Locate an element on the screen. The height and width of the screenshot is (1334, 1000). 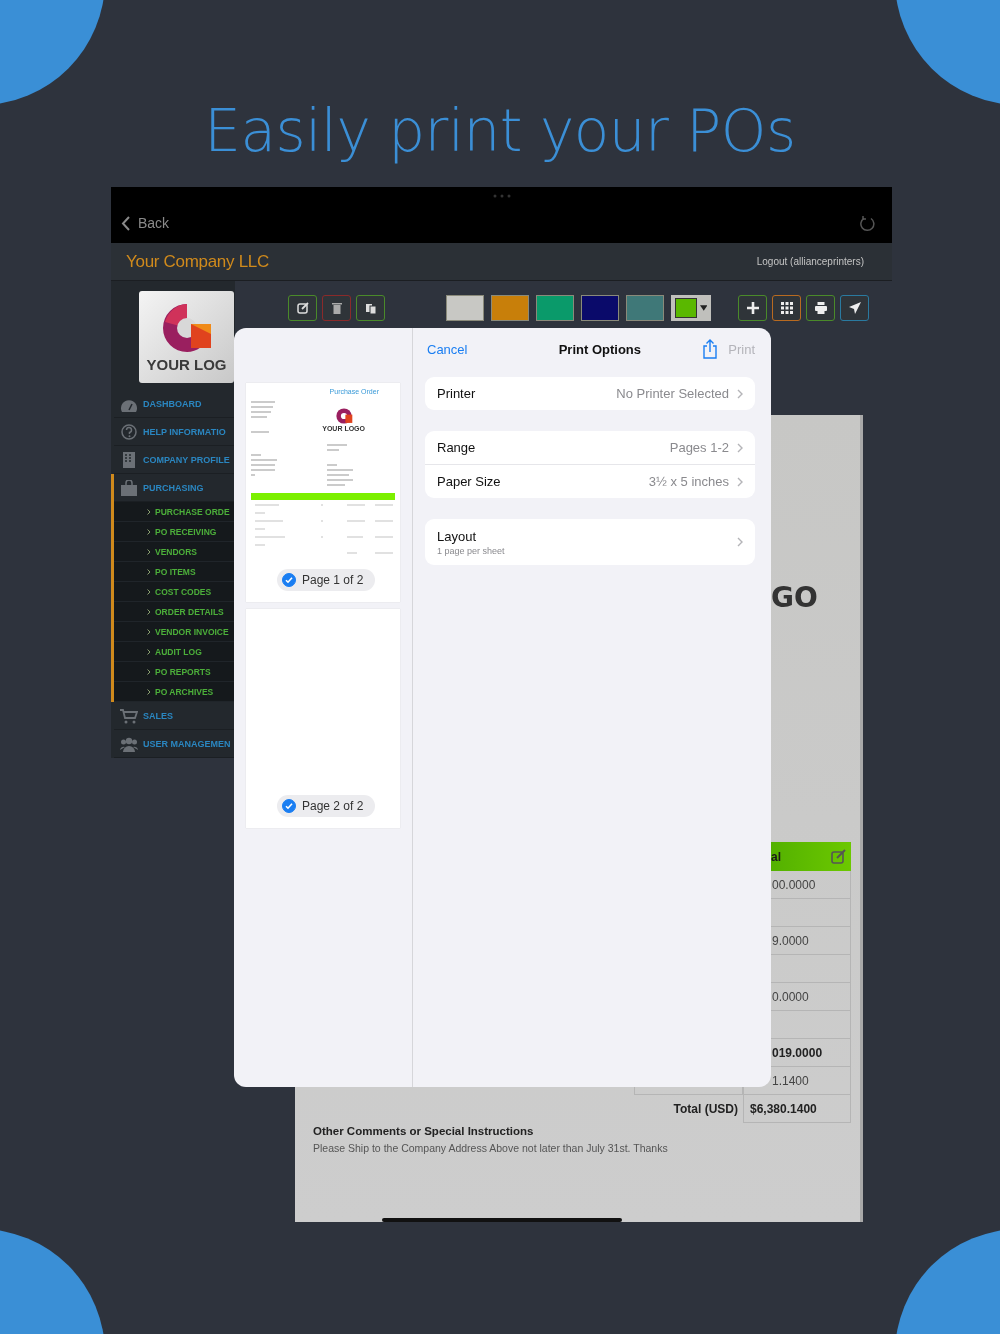
option-value: No Printer Selected is located at coordinates (672, 393).